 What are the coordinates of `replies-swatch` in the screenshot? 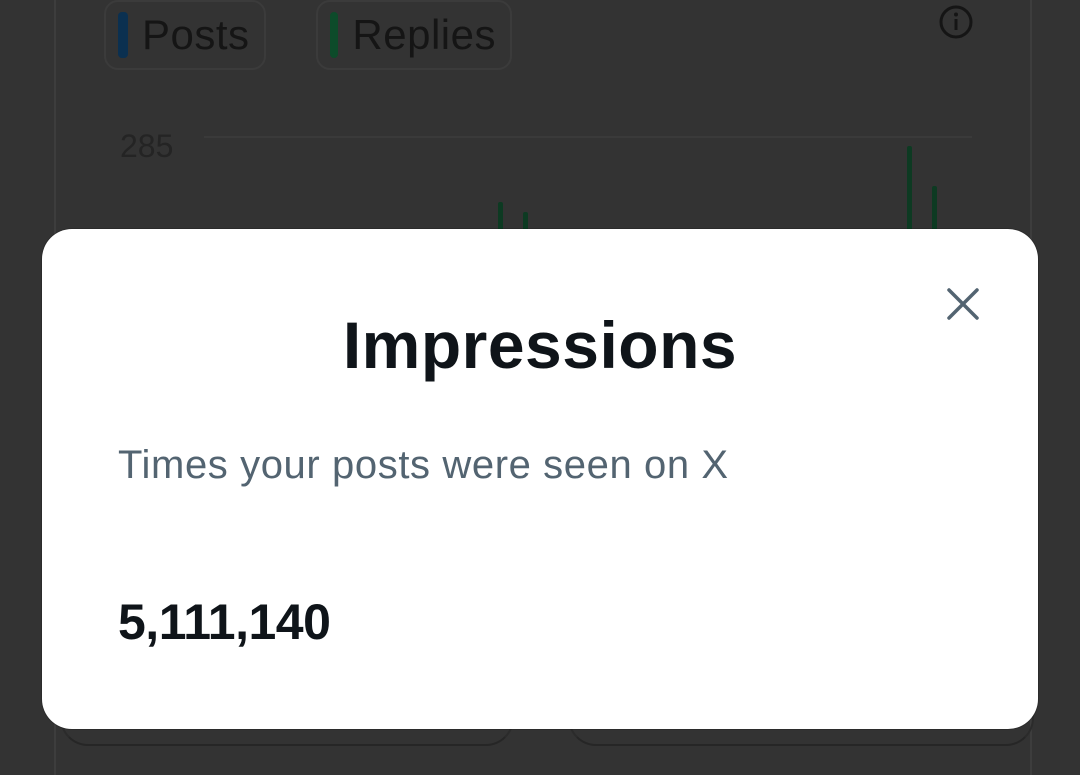 It's located at (334, 35).